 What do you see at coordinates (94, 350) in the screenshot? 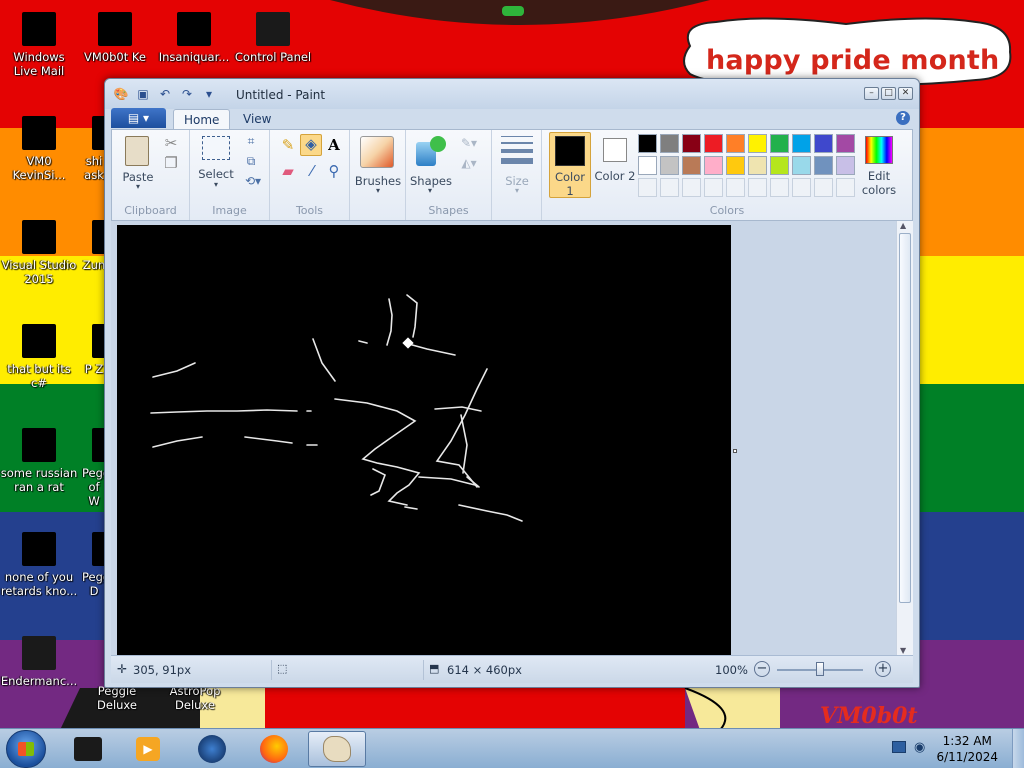
I see `desktop-icon-pz: P Z` at bounding box center [94, 350].